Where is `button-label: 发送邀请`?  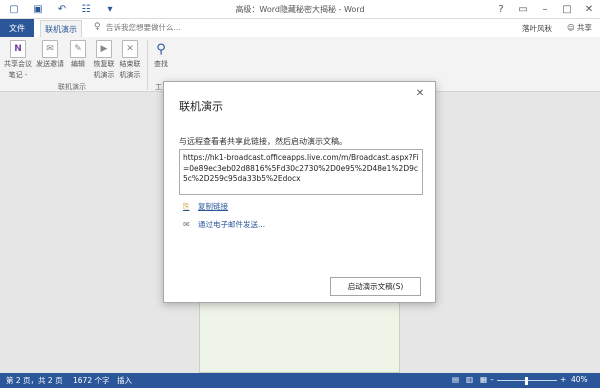 button-label: 发送邀请 is located at coordinates (50, 64).